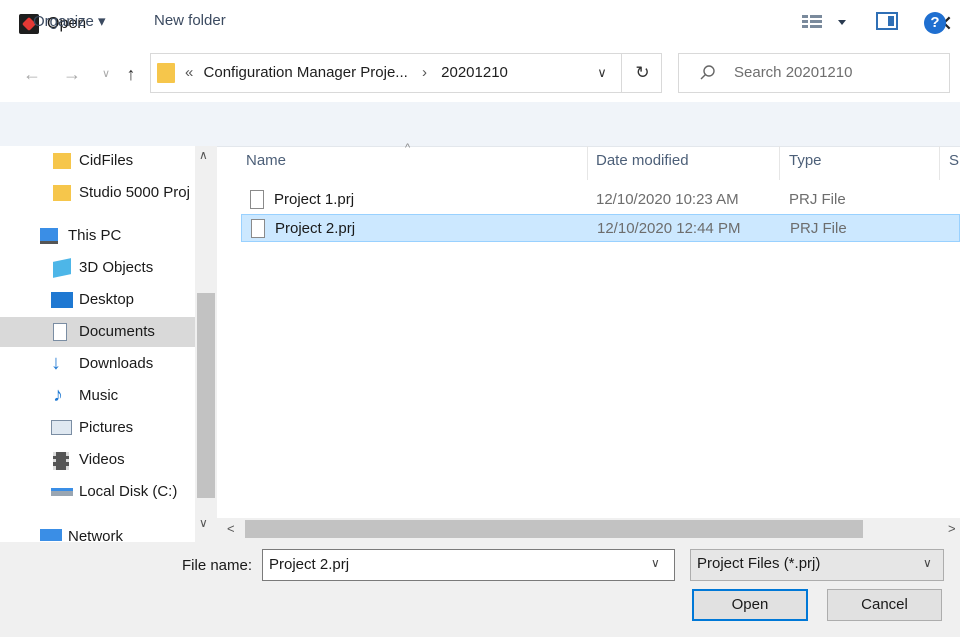 Image resolution: width=960 pixels, height=637 pixels. Describe the element at coordinates (408, 148) in the screenshot. I see `sort-ascending-icon: ^` at that location.